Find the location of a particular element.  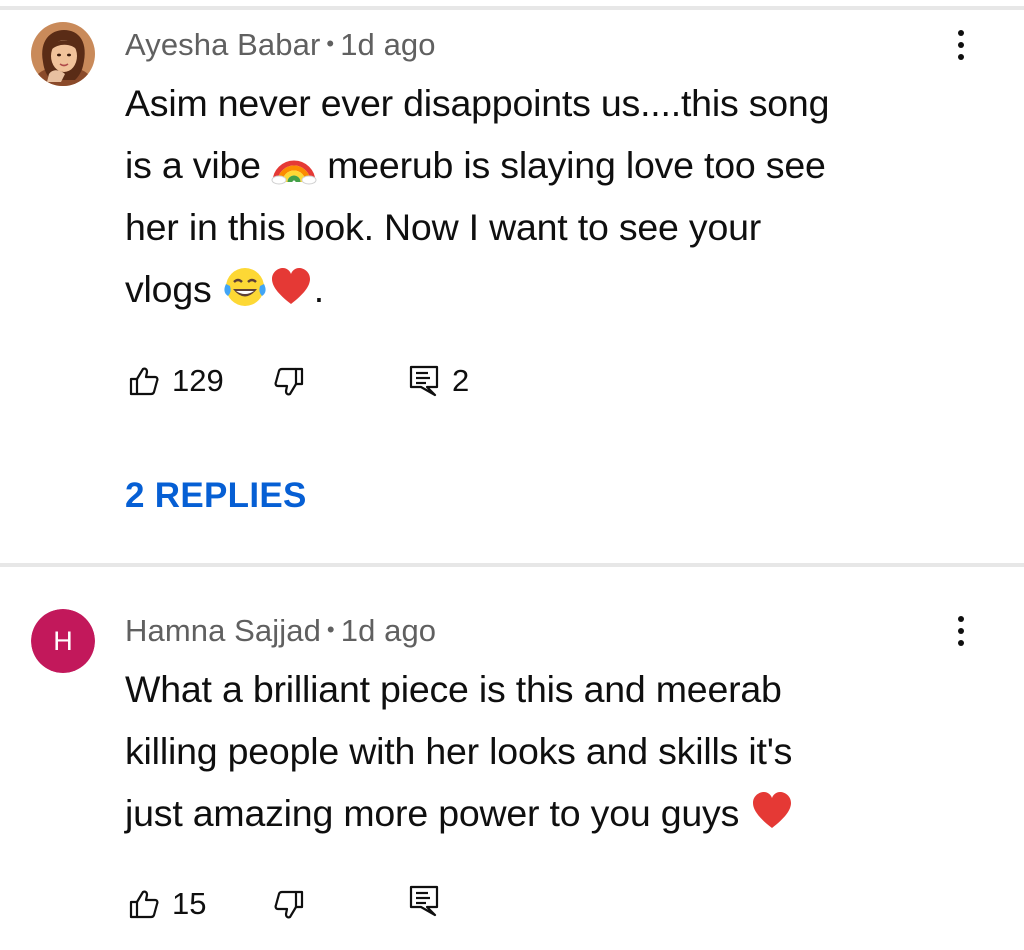

comment-text-line: her in this look. Now I want to see your is located at coordinates (443, 227).